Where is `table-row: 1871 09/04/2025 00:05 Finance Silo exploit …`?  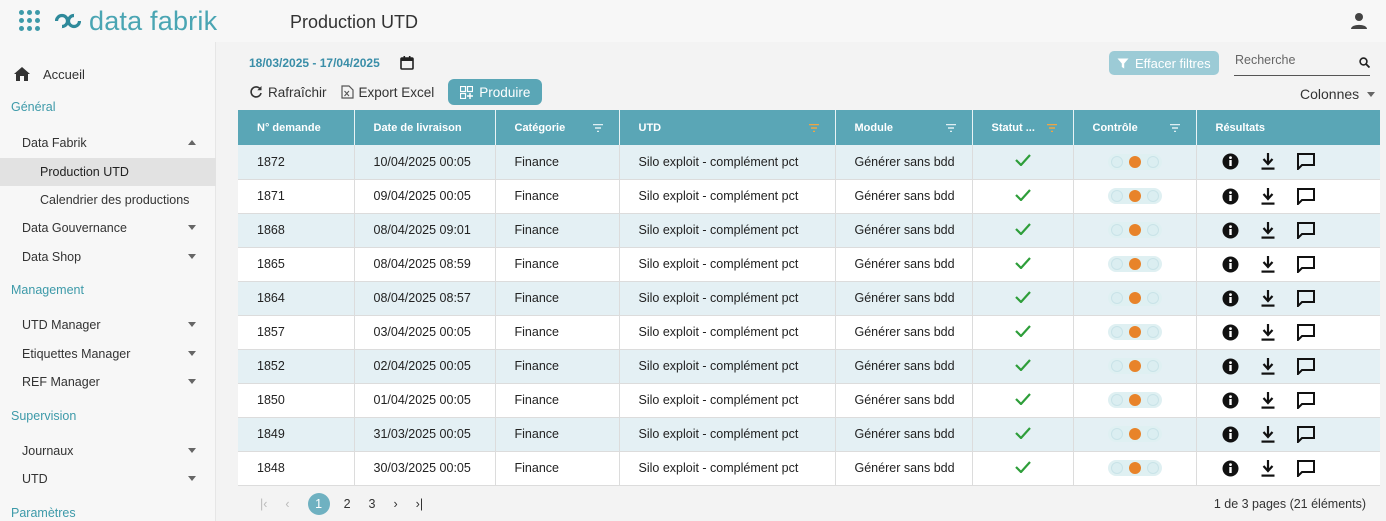
table-row: 1871 09/04/2025 00:05 Finance Silo exploit … is located at coordinates (809, 196).